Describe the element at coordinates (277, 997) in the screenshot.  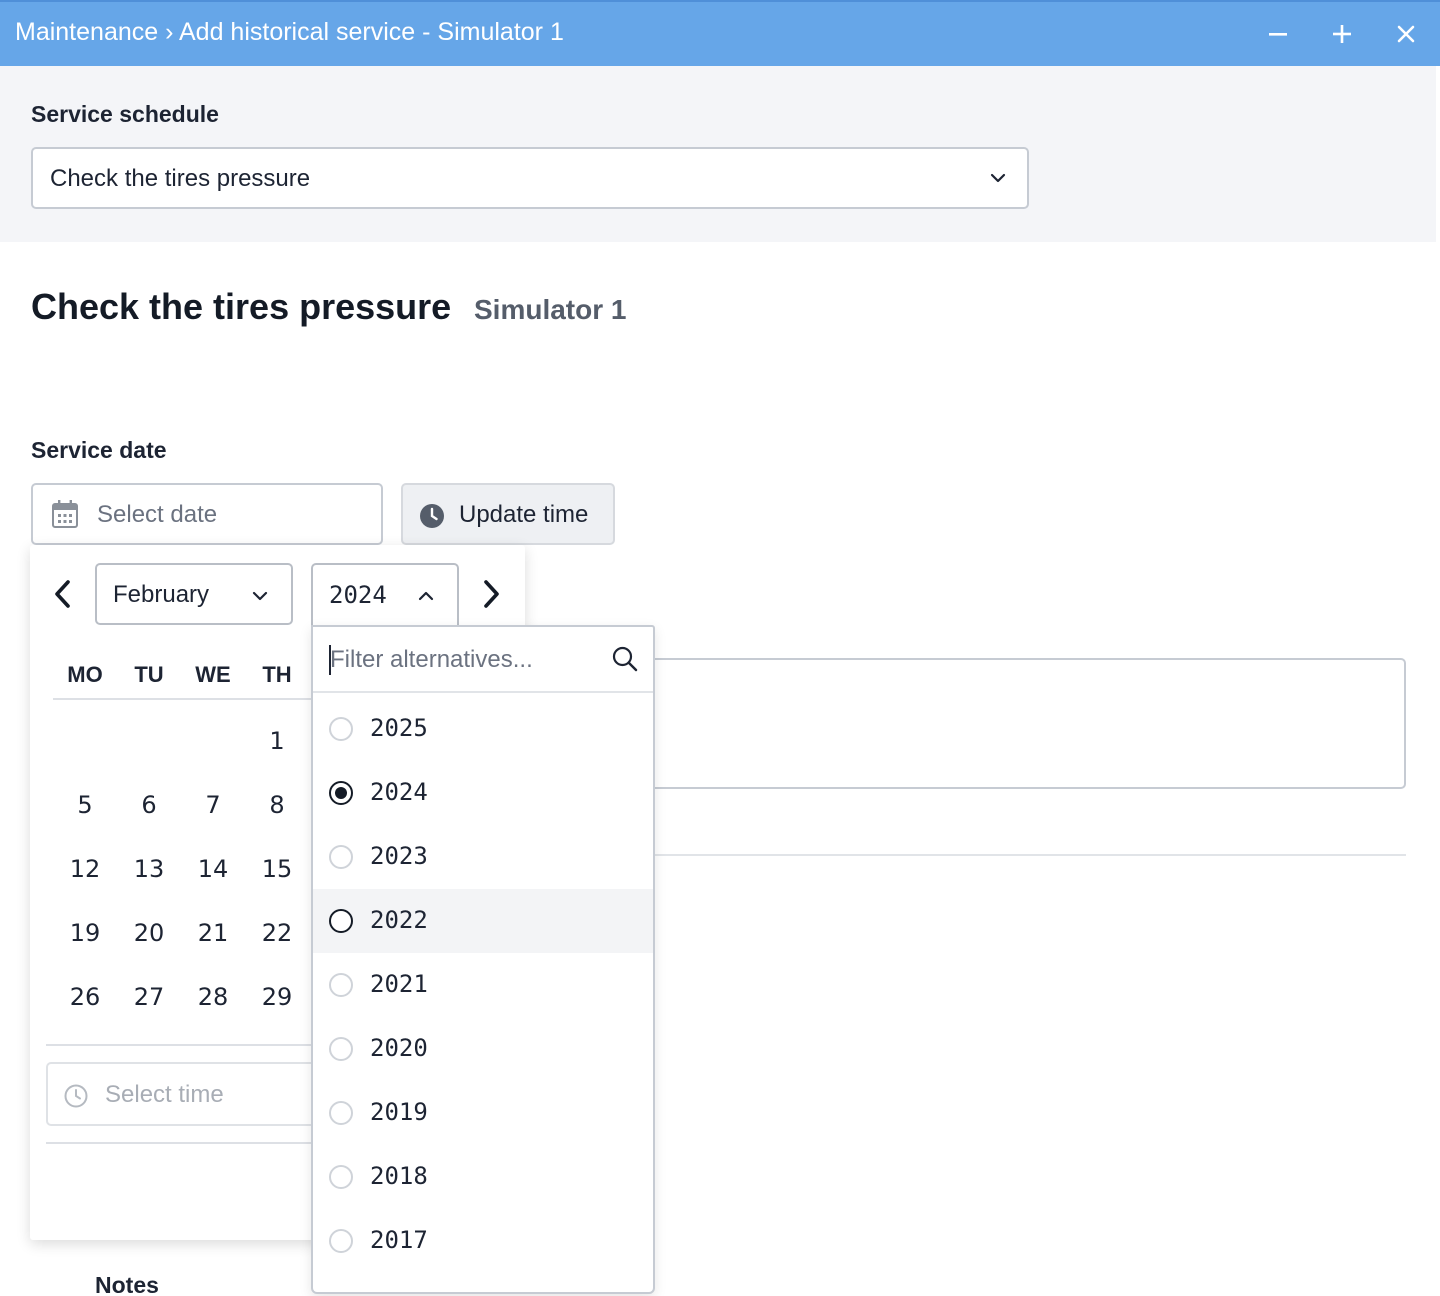
I see `calendar-day: 29` at that location.